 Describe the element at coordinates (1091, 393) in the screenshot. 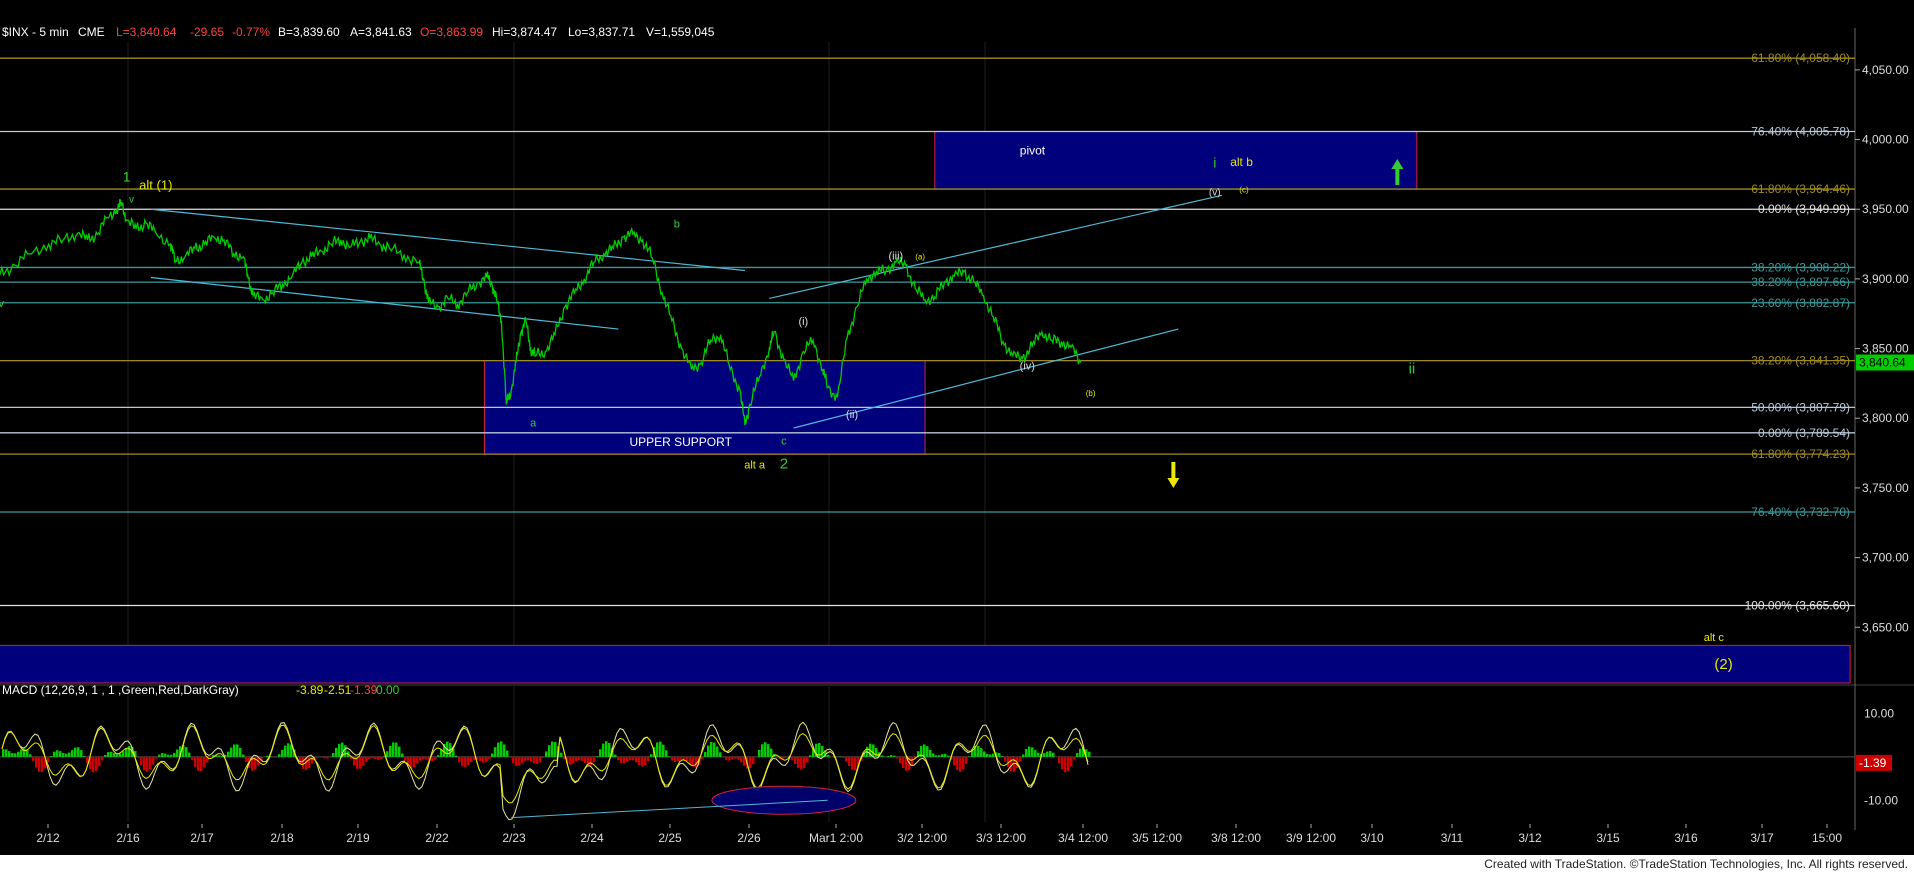

I see `wave-label: (b)` at that location.